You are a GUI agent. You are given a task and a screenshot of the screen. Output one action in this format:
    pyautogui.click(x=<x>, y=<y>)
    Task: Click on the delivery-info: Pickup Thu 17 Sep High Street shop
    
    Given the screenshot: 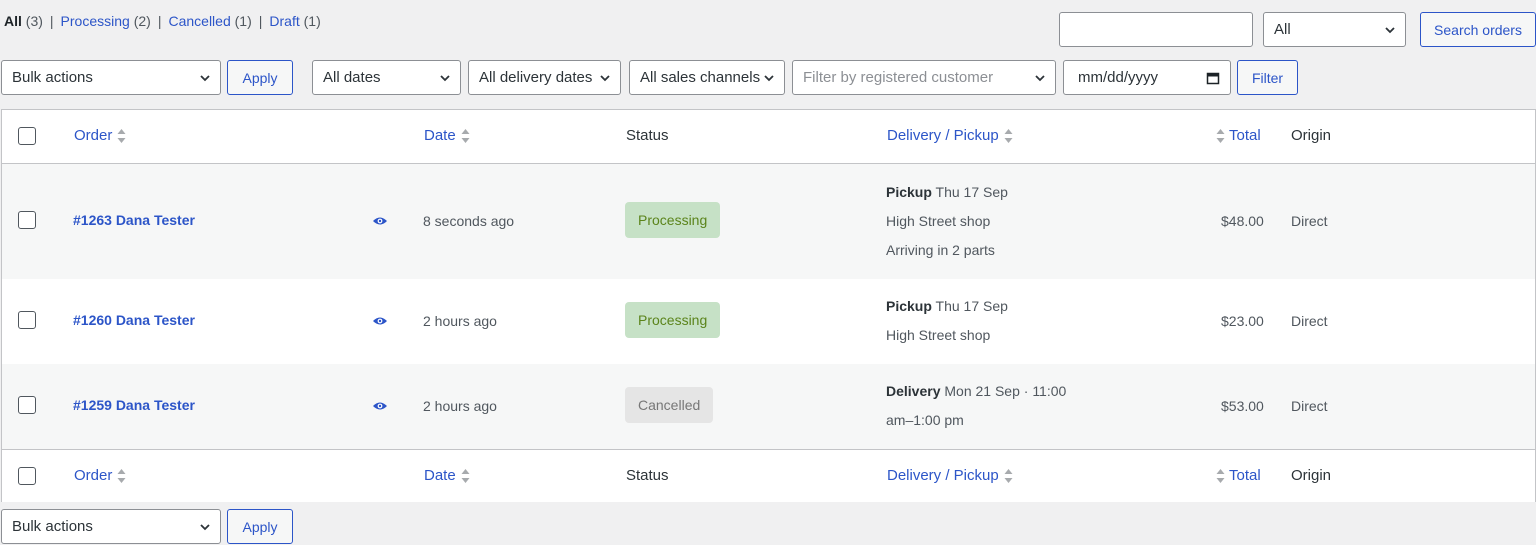 What is the action you would take?
    pyautogui.click(x=947, y=320)
    